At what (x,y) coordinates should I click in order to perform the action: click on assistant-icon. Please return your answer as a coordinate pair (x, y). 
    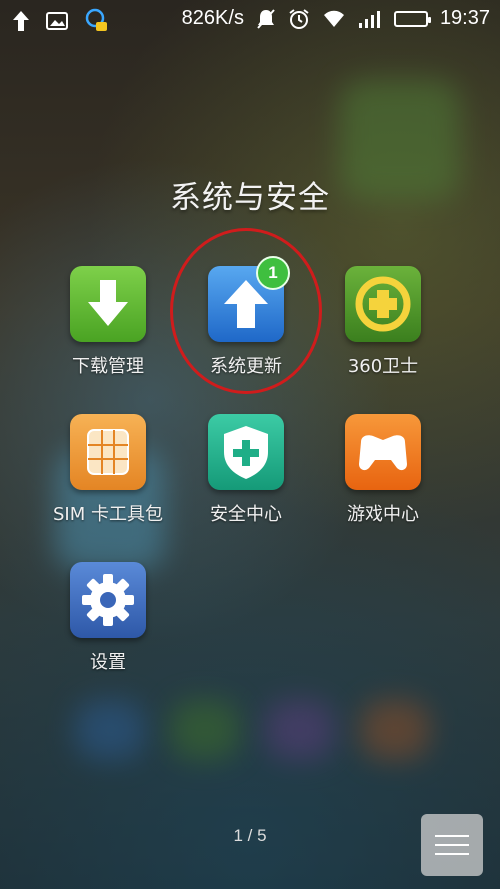
    Looking at the image, I should click on (96, 21).